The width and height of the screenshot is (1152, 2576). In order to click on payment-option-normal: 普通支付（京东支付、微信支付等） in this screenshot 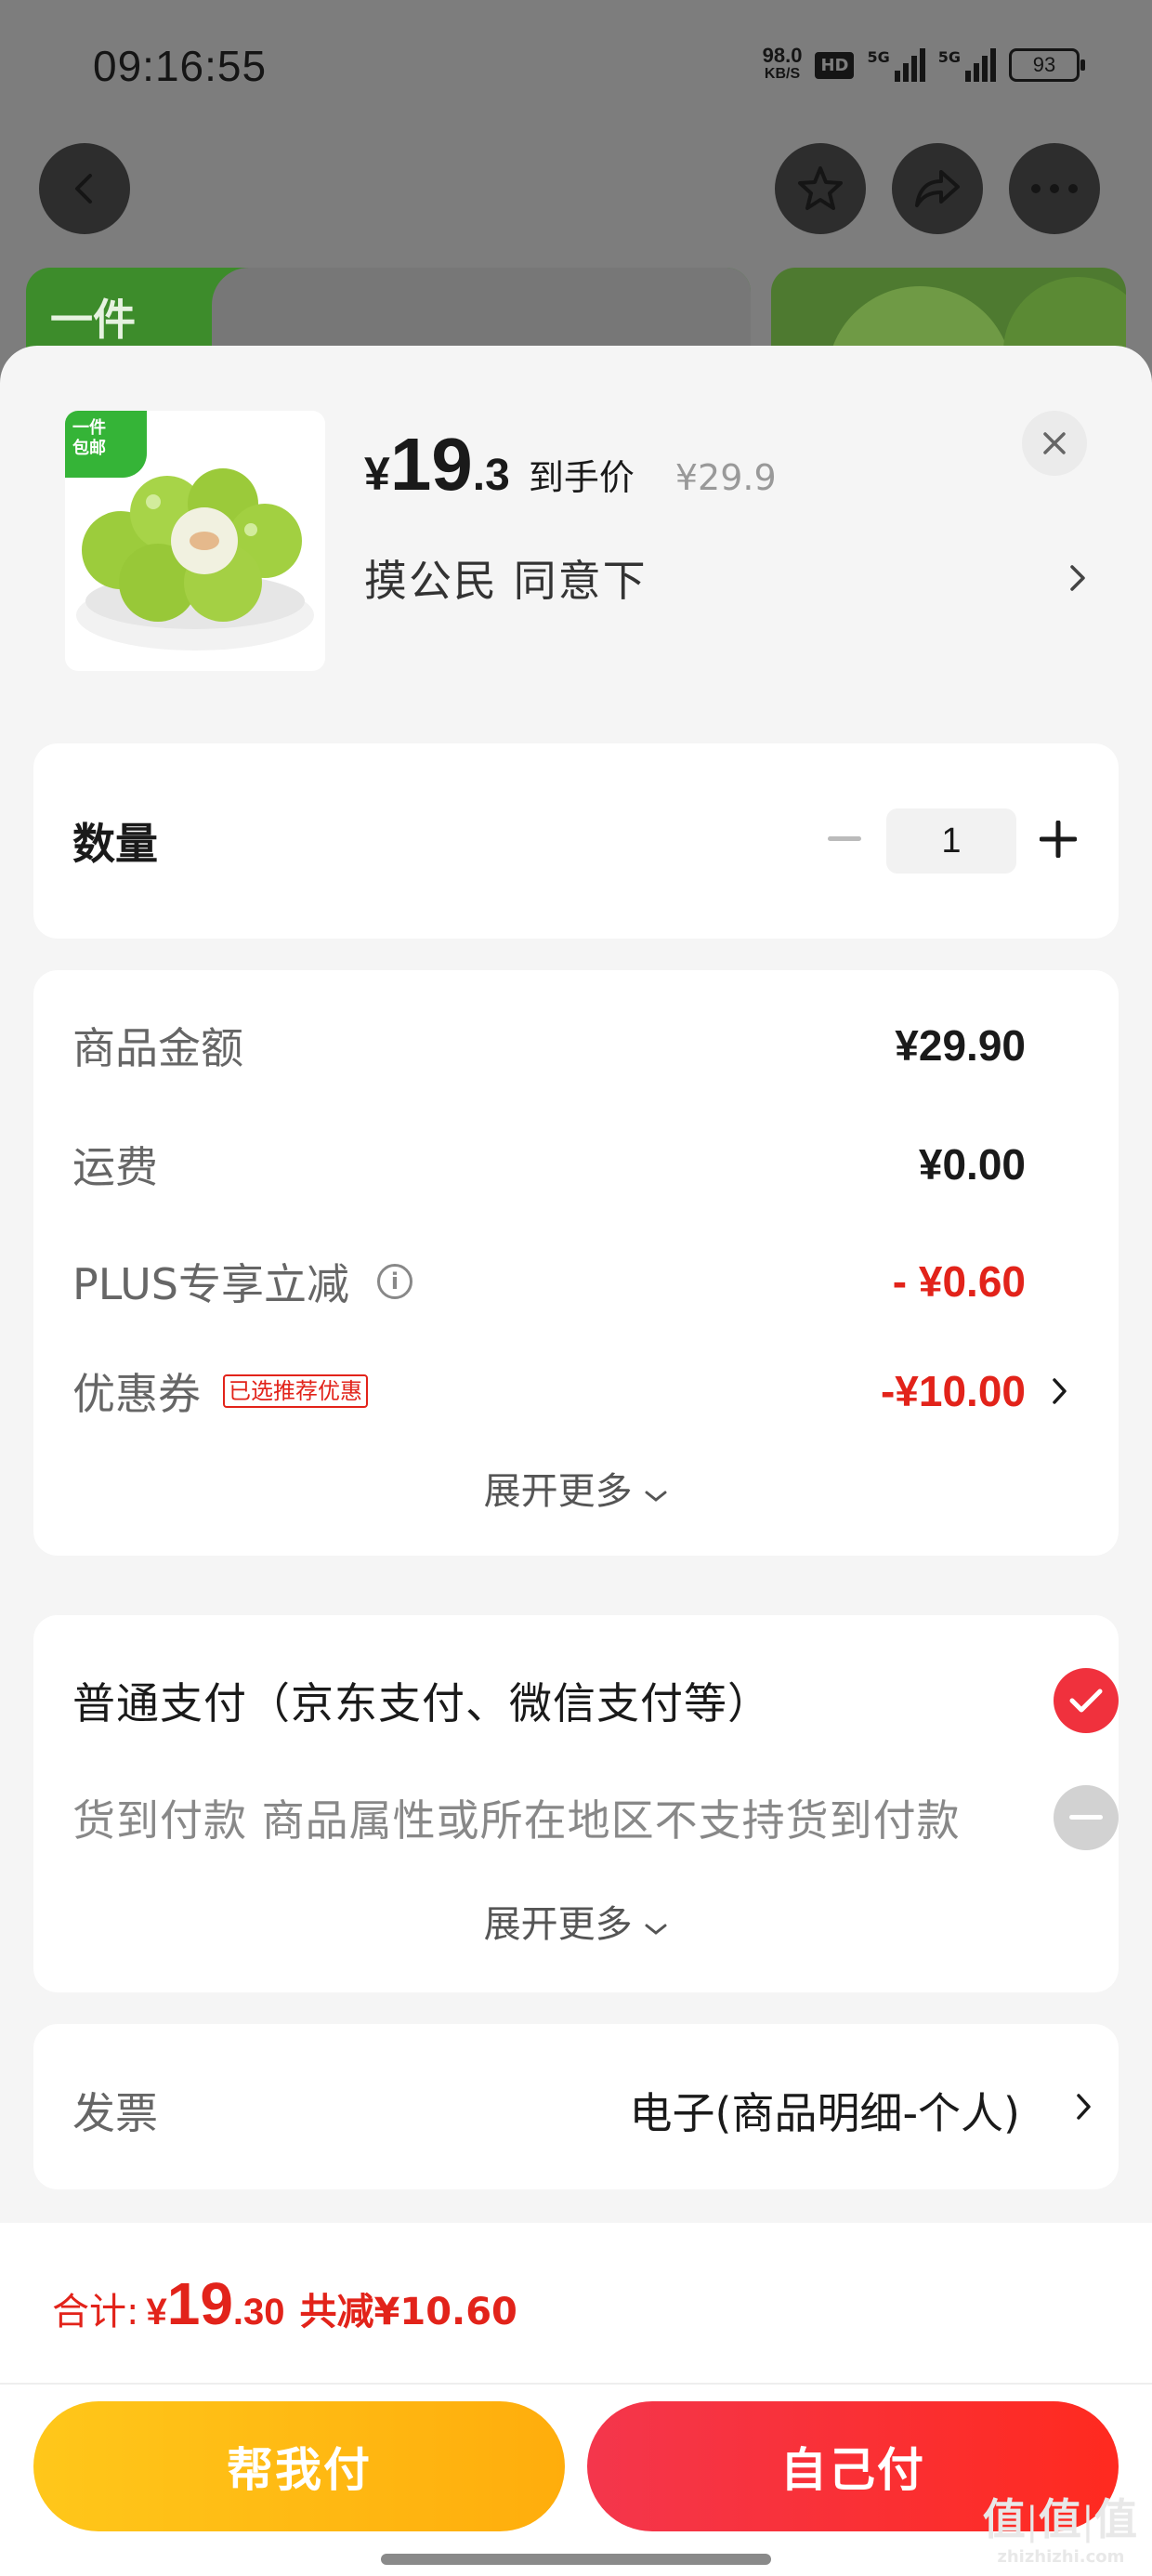, I will do `click(595, 1700)`.